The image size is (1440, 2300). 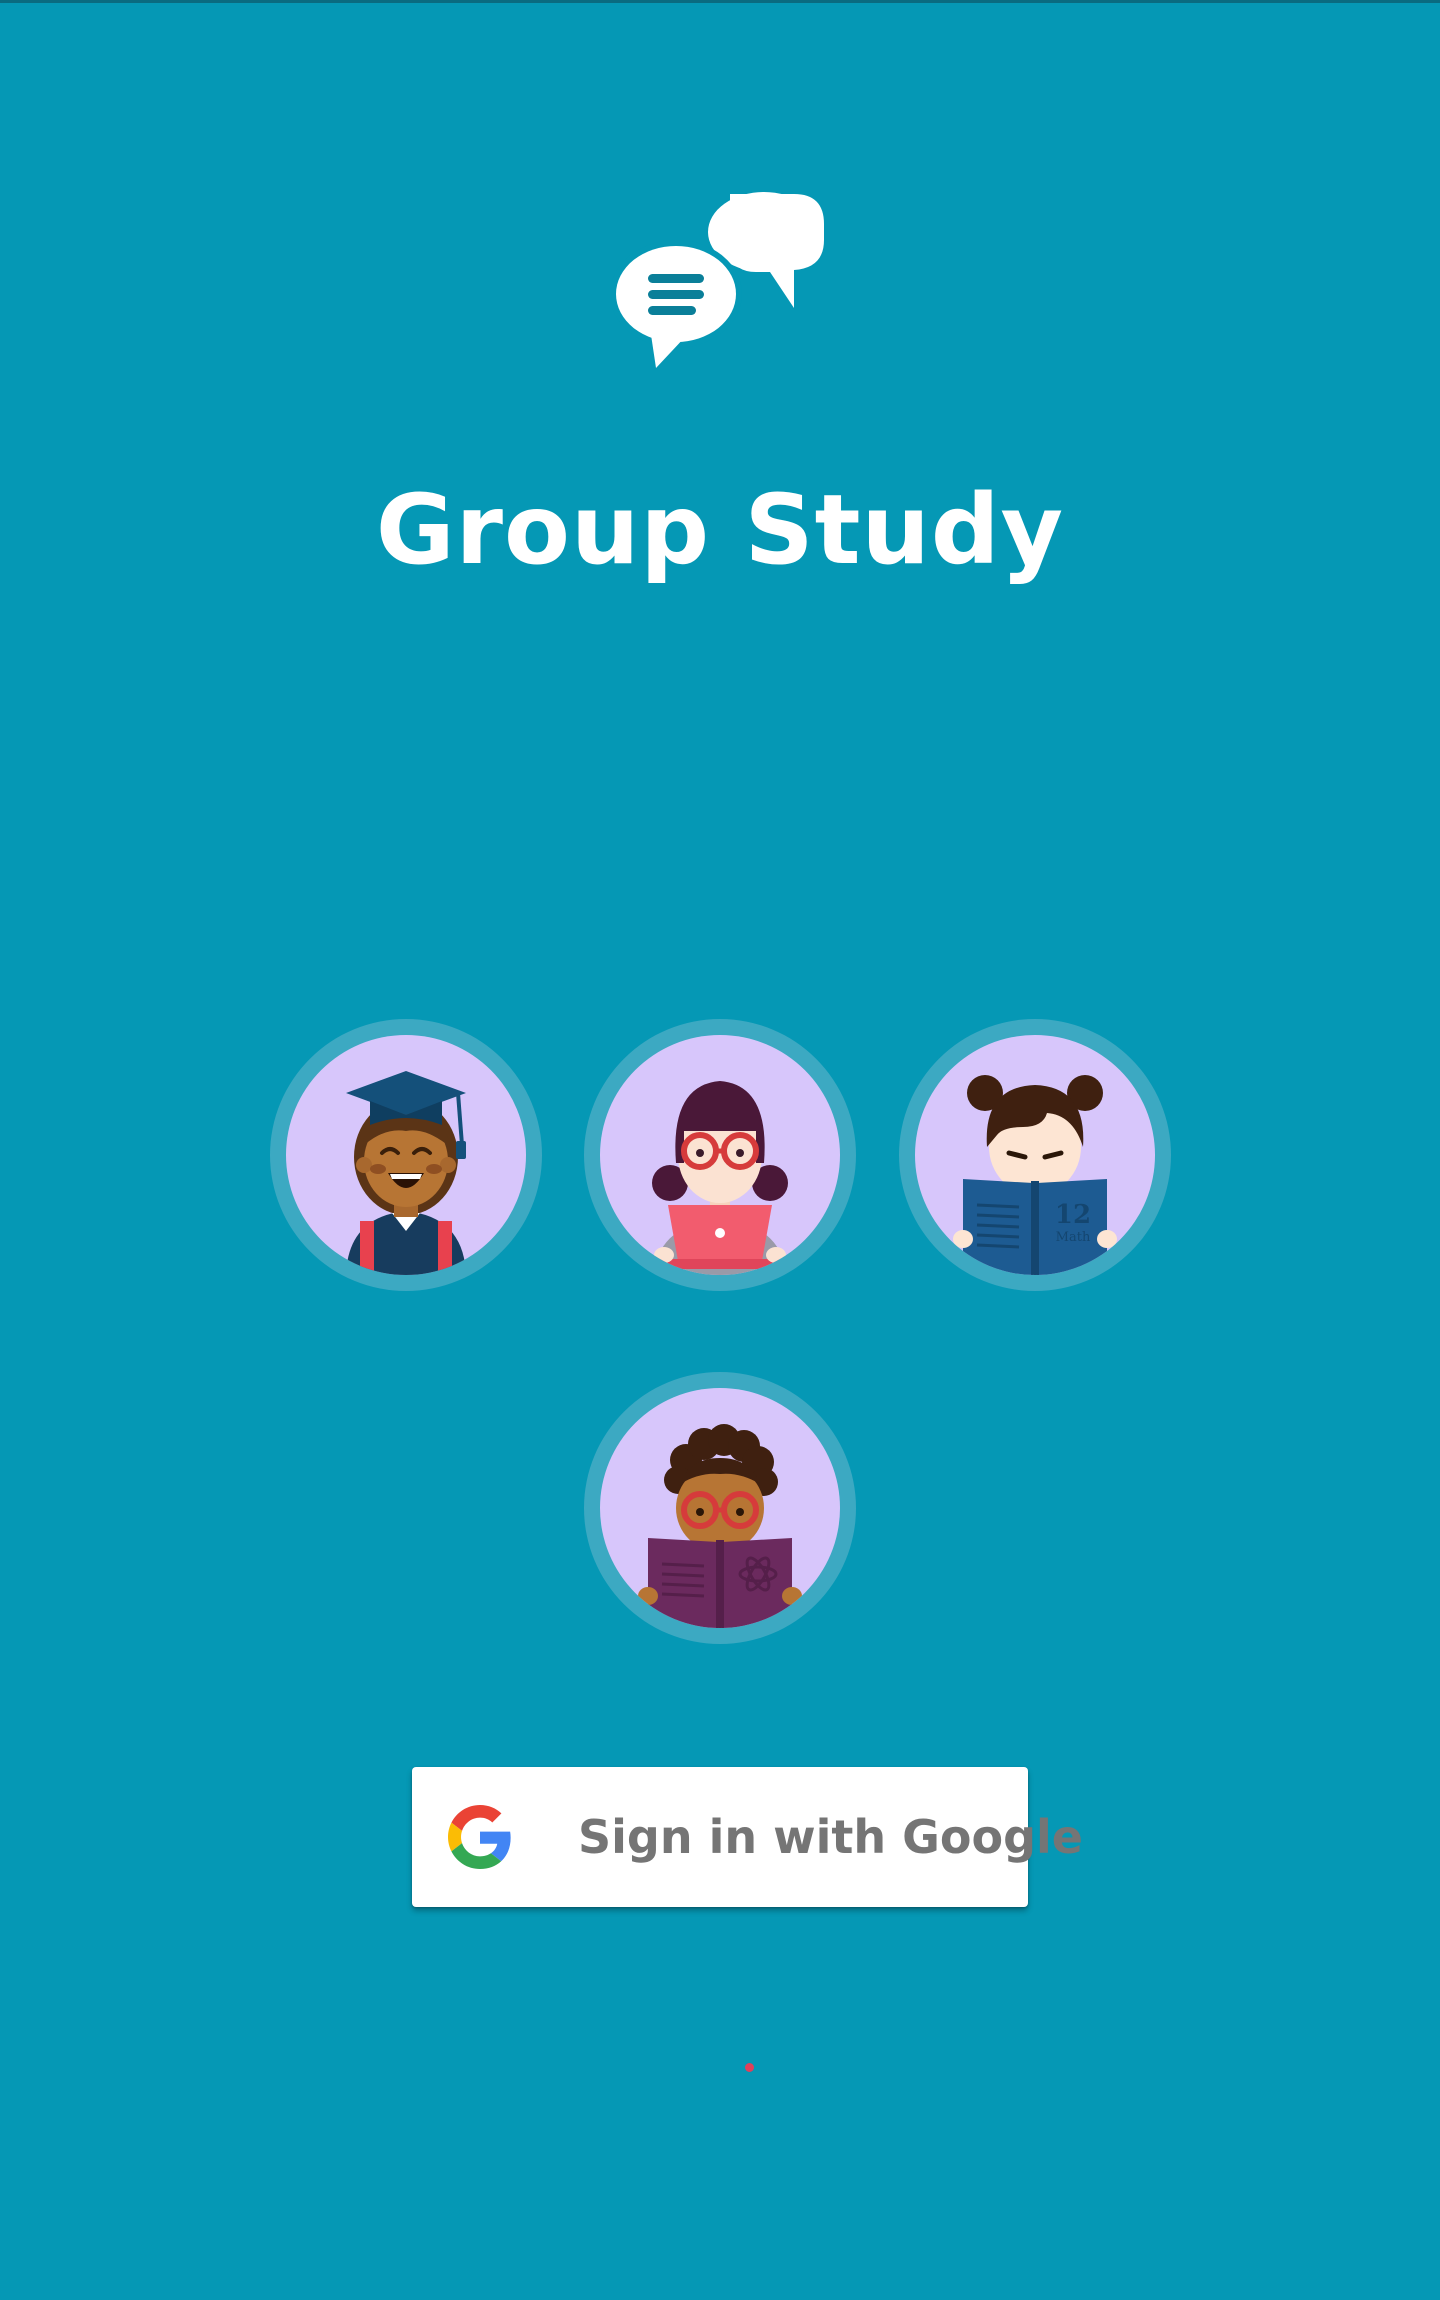 I want to click on status-bar-edge, so click(x=720, y=1).